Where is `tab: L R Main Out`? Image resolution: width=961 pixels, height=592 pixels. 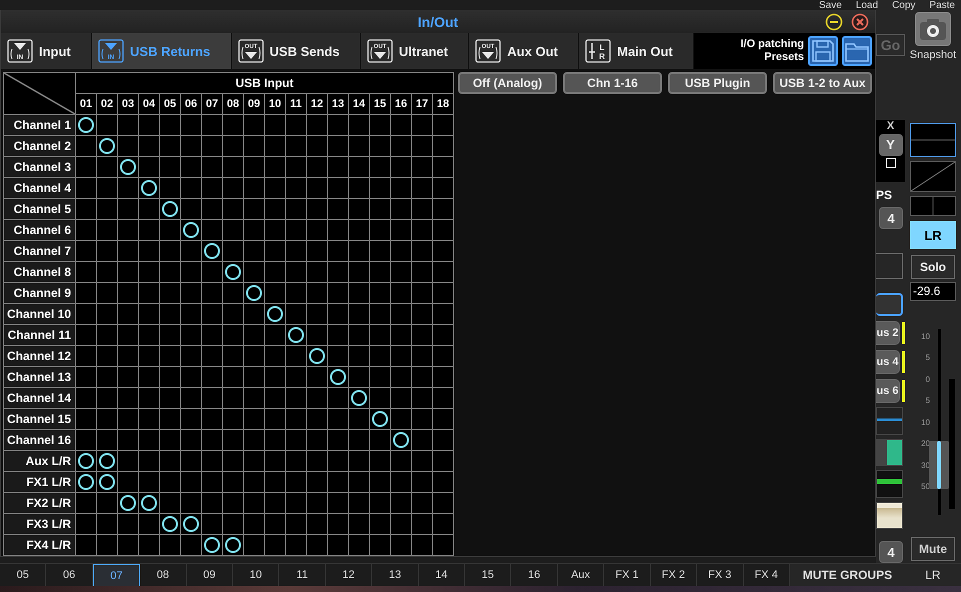 tab: L R Main Out is located at coordinates (636, 51).